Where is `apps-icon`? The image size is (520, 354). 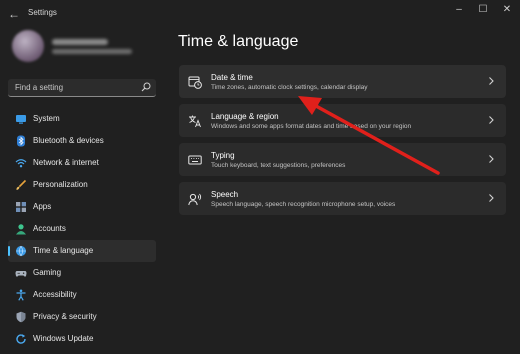 apps-icon is located at coordinates (21, 207).